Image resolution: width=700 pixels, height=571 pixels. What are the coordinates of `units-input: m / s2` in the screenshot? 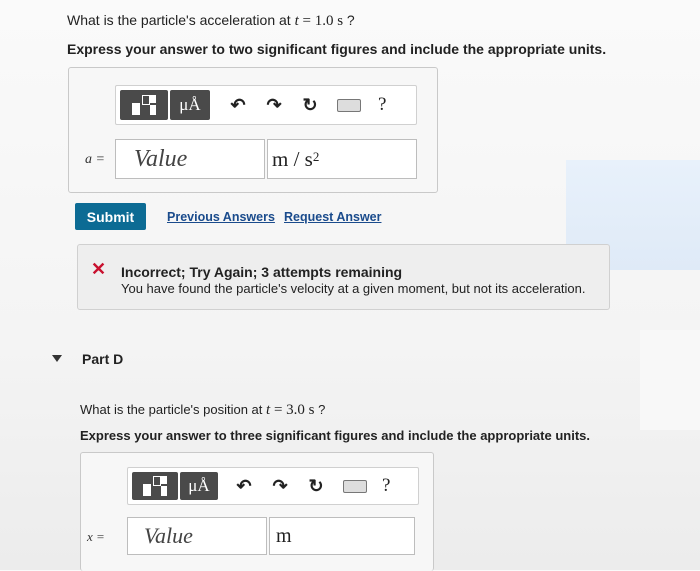 It's located at (342, 159).